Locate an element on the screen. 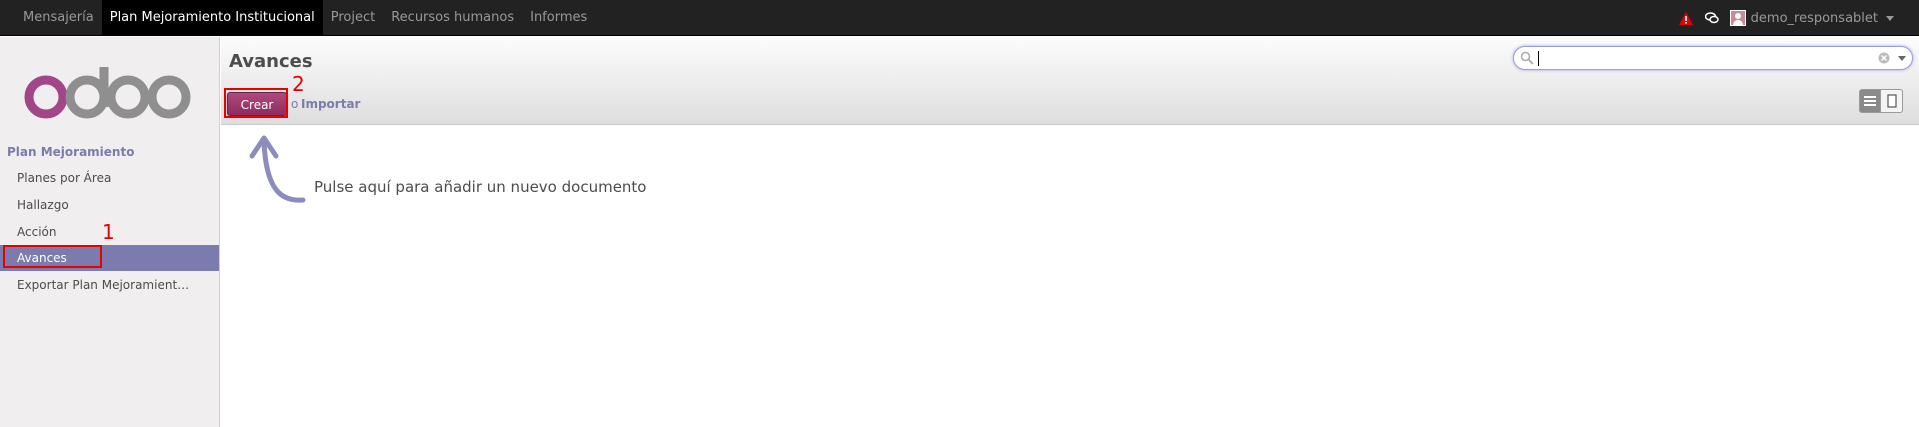  sidebar-section-title: Plan Mejoramiento is located at coordinates (71, 152).